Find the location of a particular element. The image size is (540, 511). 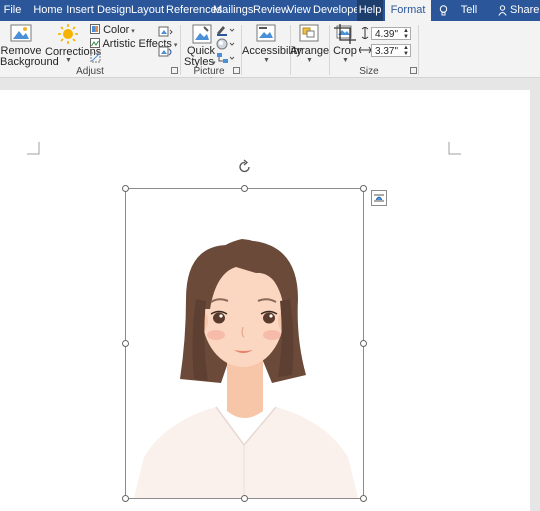

remove-background-button: Remove Background is located at coordinates (29, 45).